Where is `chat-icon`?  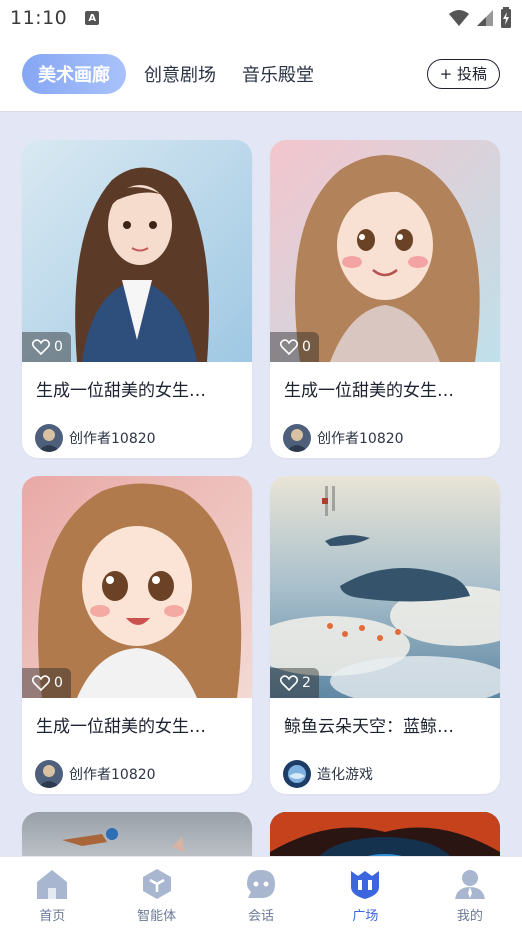 chat-icon is located at coordinates (261, 884).